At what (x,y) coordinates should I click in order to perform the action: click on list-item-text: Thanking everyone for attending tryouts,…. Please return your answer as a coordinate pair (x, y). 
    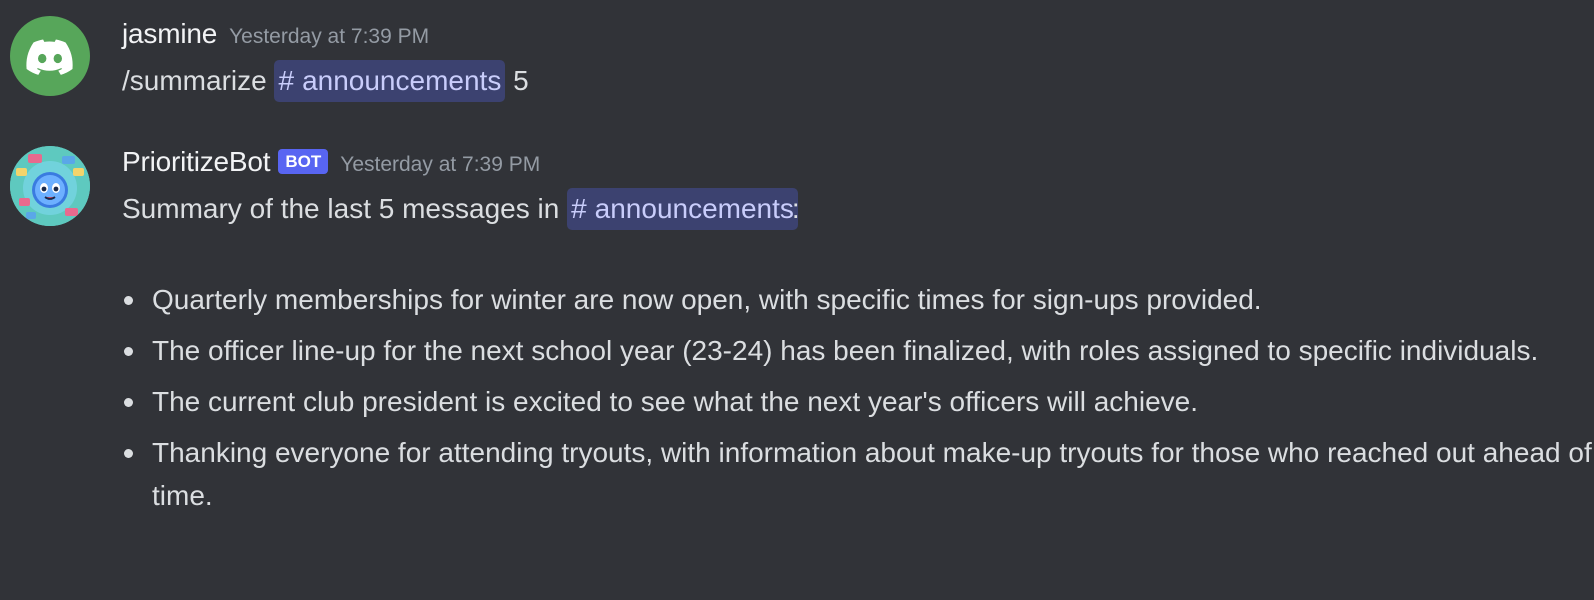
    Looking at the image, I should click on (872, 474).